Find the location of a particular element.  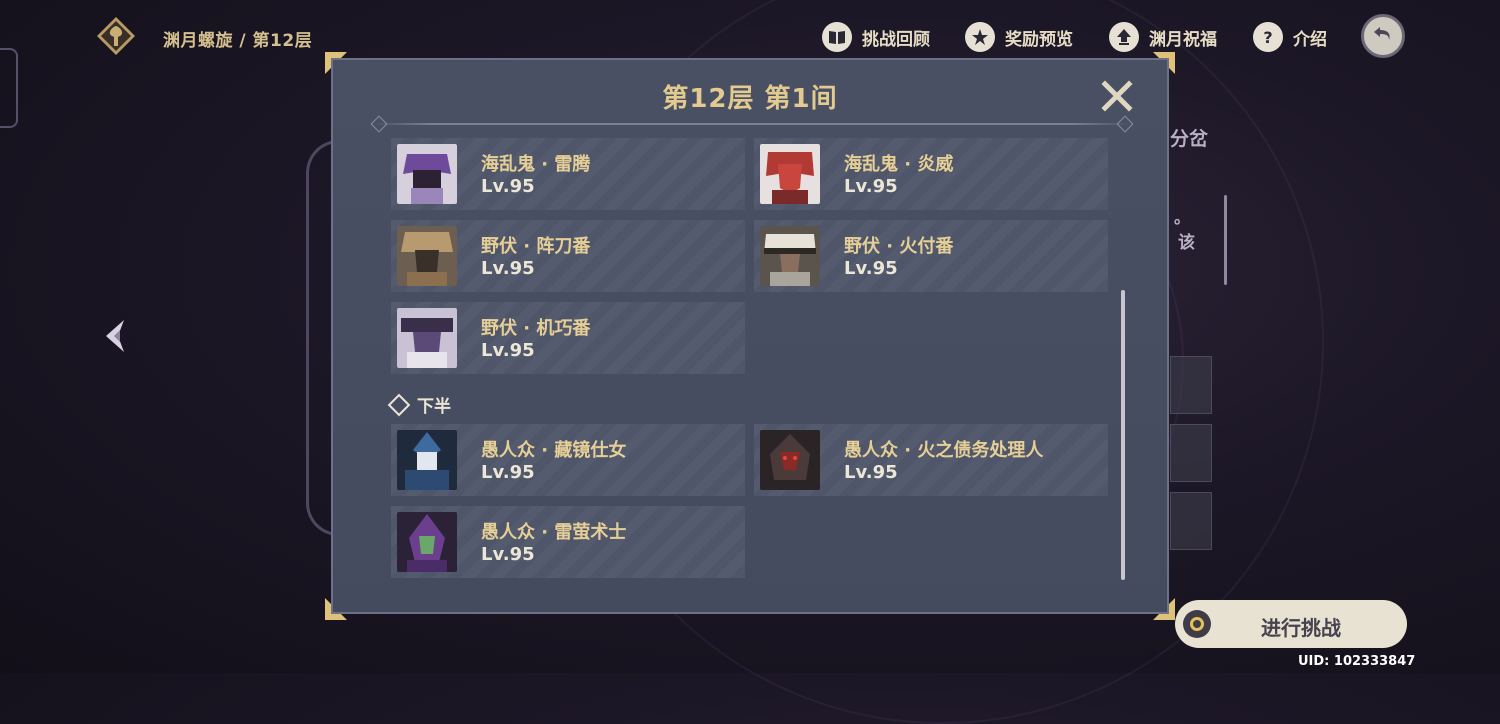

previous-arrow-icon is located at coordinates (114, 338).